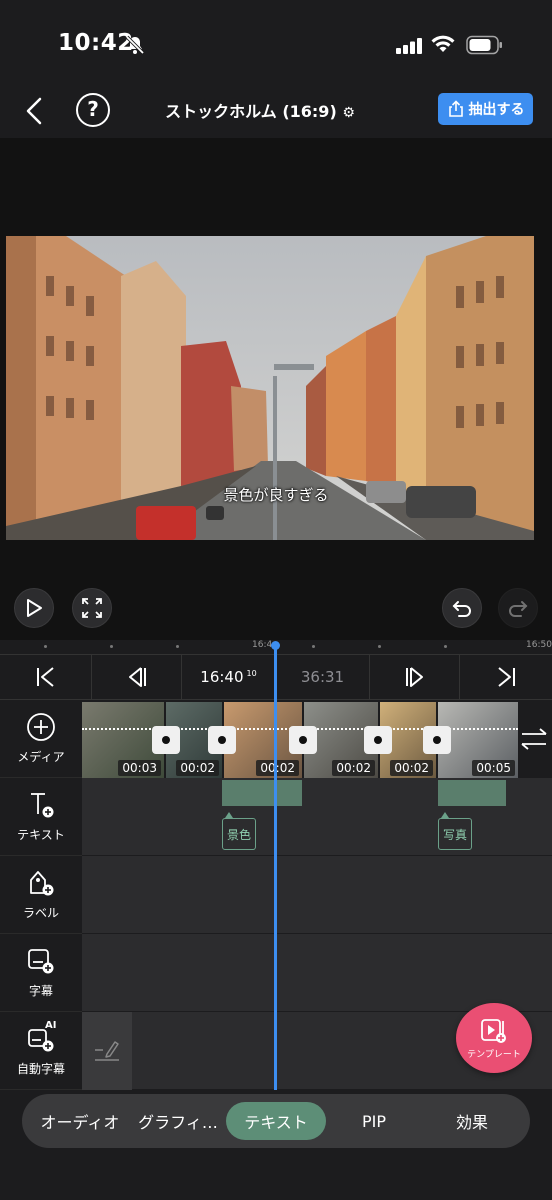 The height and width of the screenshot is (1200, 552). What do you see at coordinates (493, 1030) in the screenshot?
I see `template-video-add-icon` at bounding box center [493, 1030].